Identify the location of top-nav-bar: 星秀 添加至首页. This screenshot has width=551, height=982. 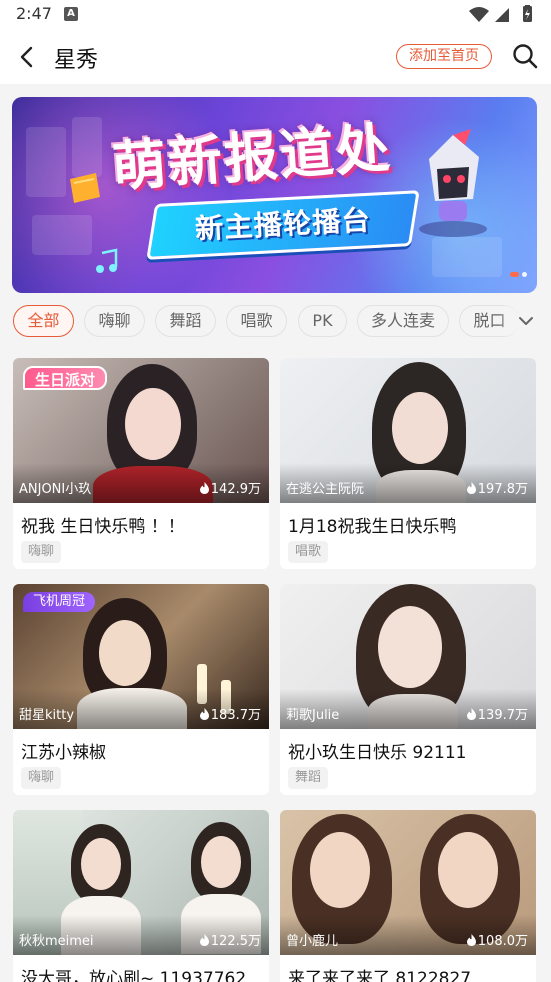
(275, 57).